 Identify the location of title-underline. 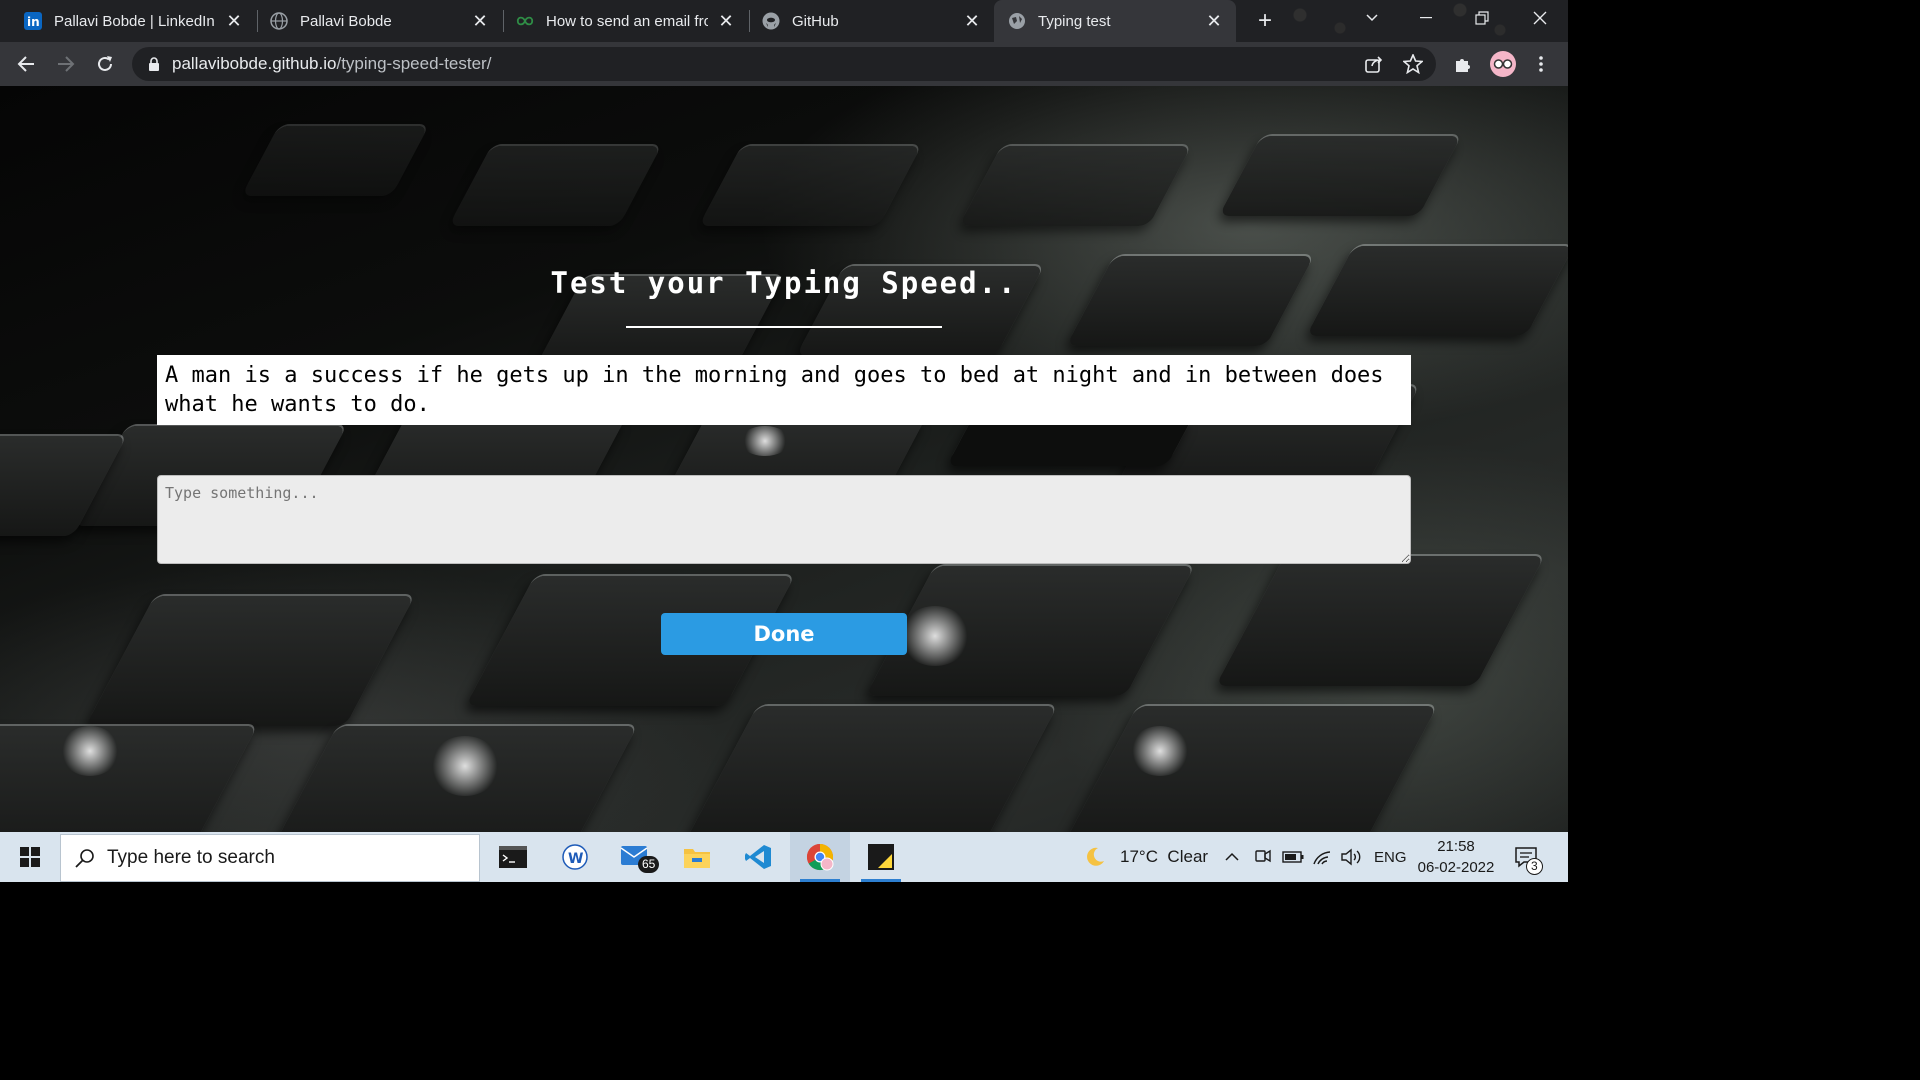
(784, 327).